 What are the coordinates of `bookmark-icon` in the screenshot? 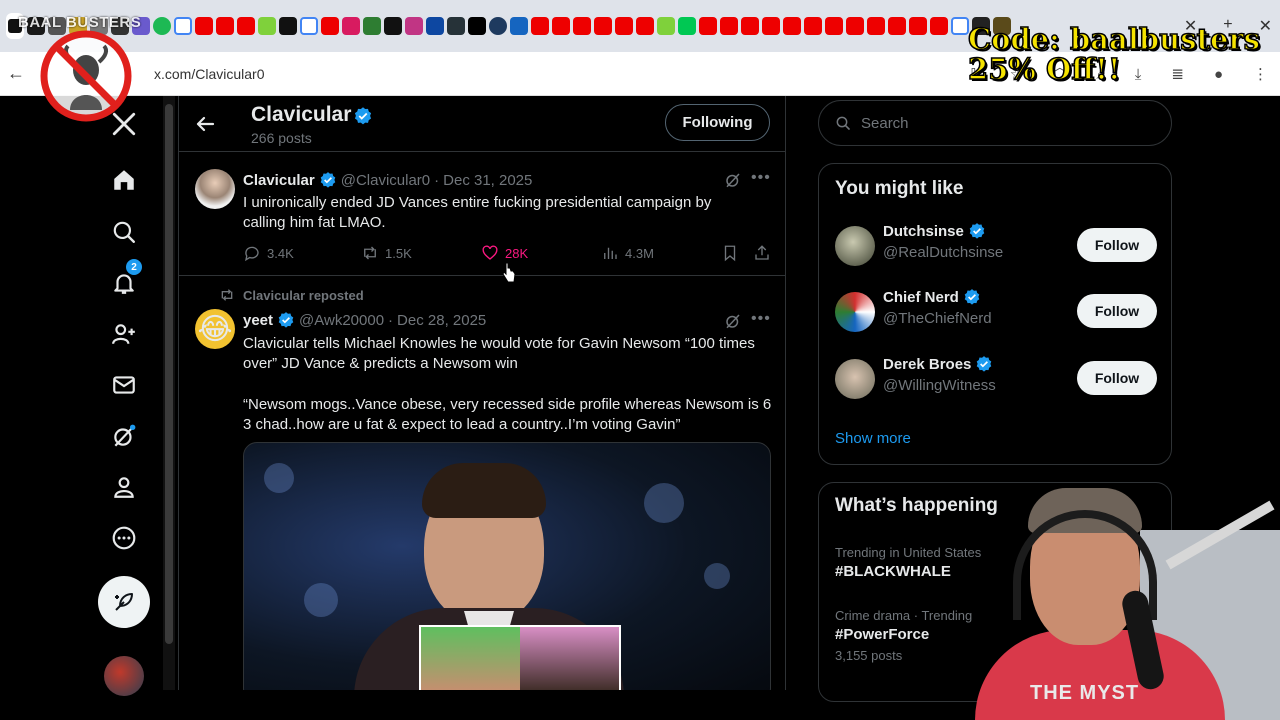 It's located at (730, 253).